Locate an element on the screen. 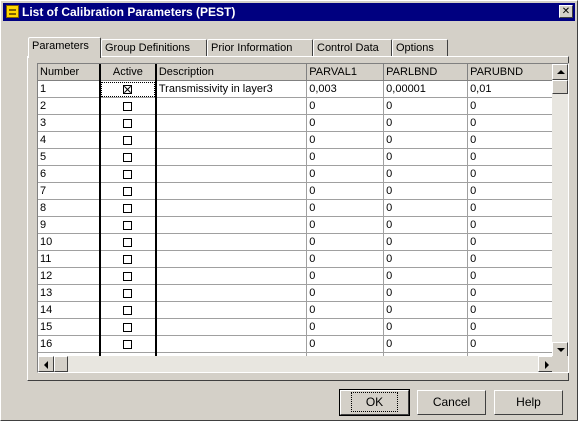 The width and height of the screenshot is (578, 421). table-row: 7000 is located at coordinates (296, 191).